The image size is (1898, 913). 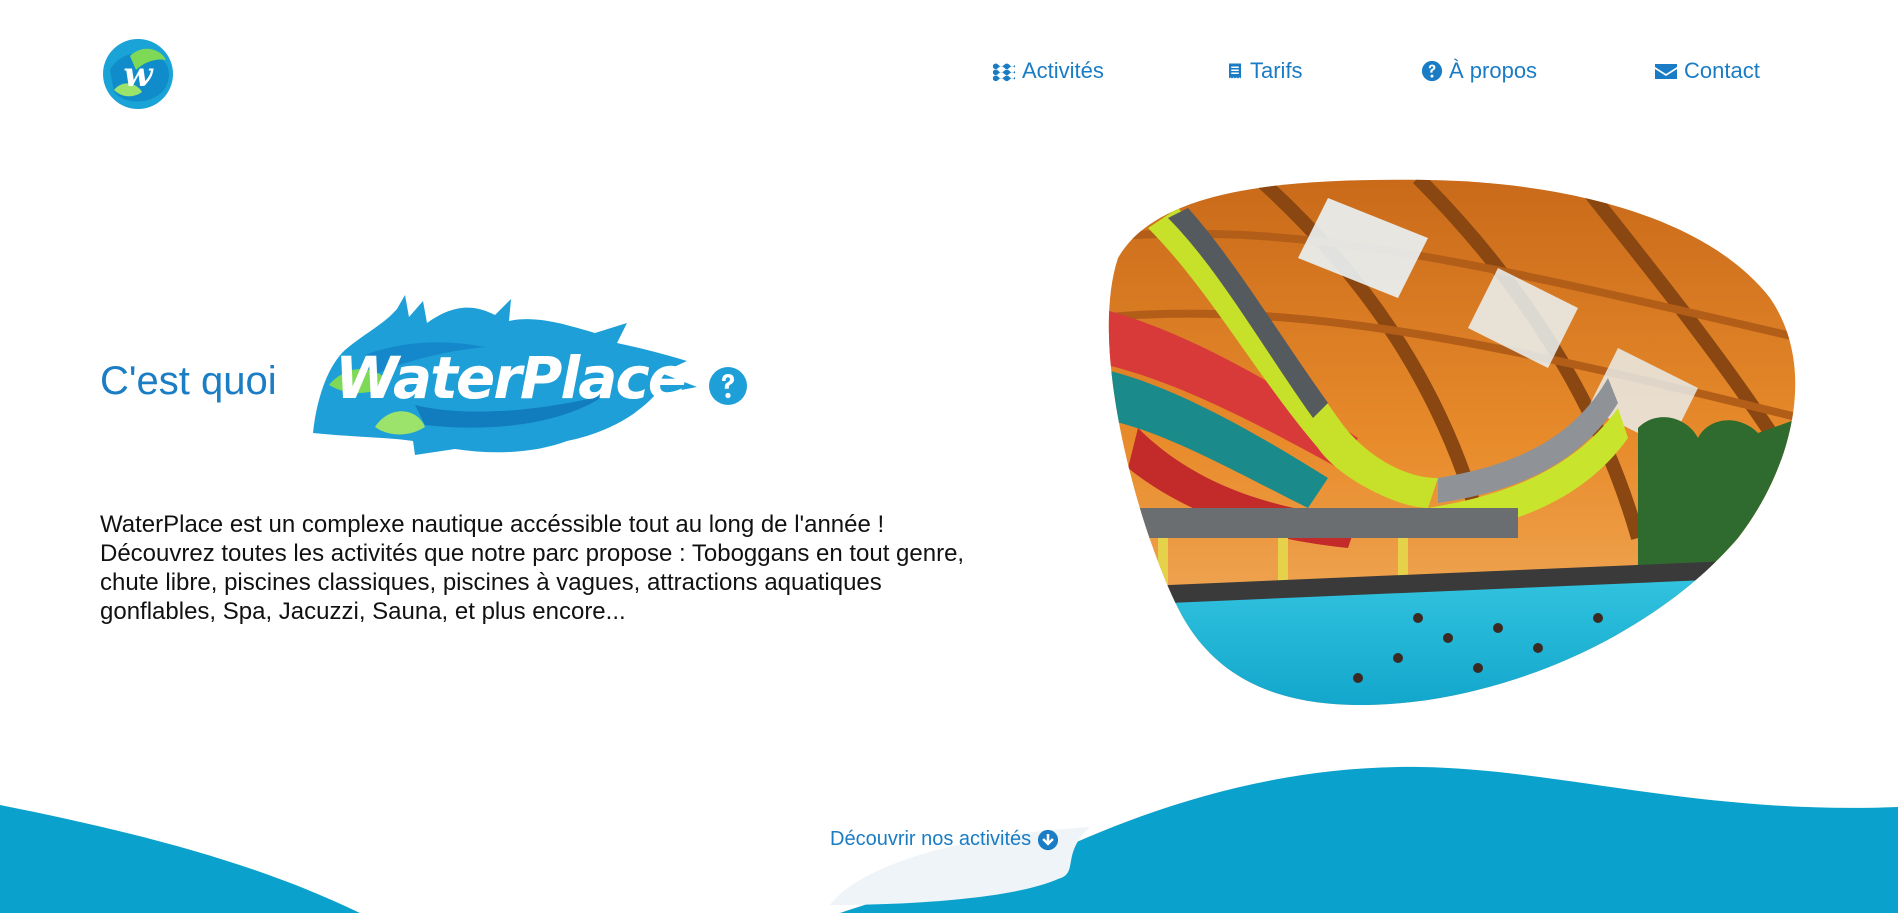 What do you see at coordinates (188, 381) in the screenshot?
I see `hero-lead: C'est quoi` at bounding box center [188, 381].